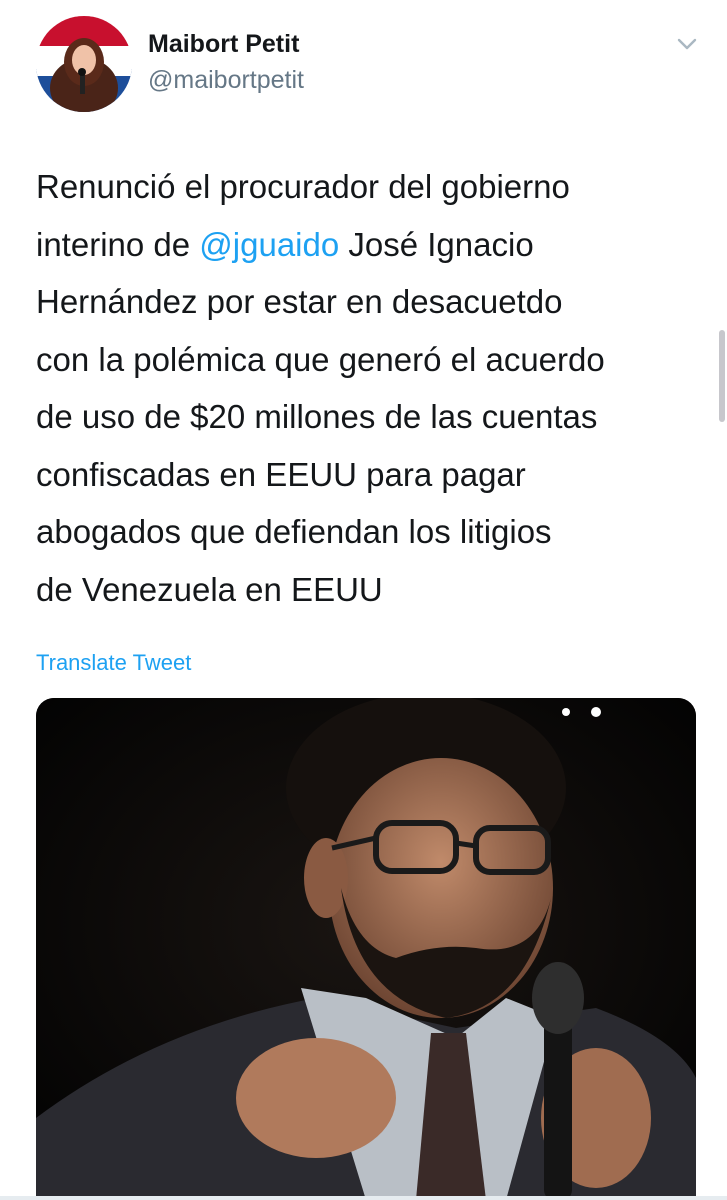 Image resolution: width=727 pixels, height=1200 pixels. I want to click on scrollbar, so click(722, 376).